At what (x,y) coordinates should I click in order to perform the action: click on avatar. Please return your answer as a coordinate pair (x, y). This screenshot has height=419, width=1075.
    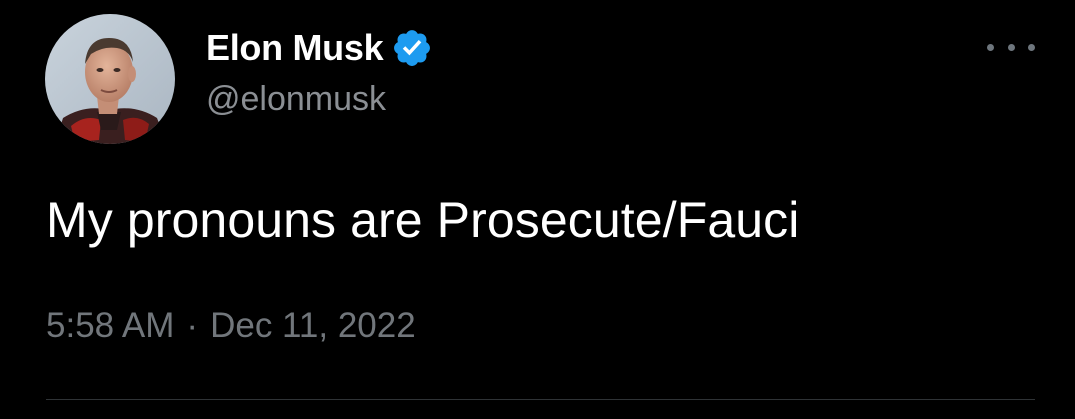
    Looking at the image, I should click on (110, 79).